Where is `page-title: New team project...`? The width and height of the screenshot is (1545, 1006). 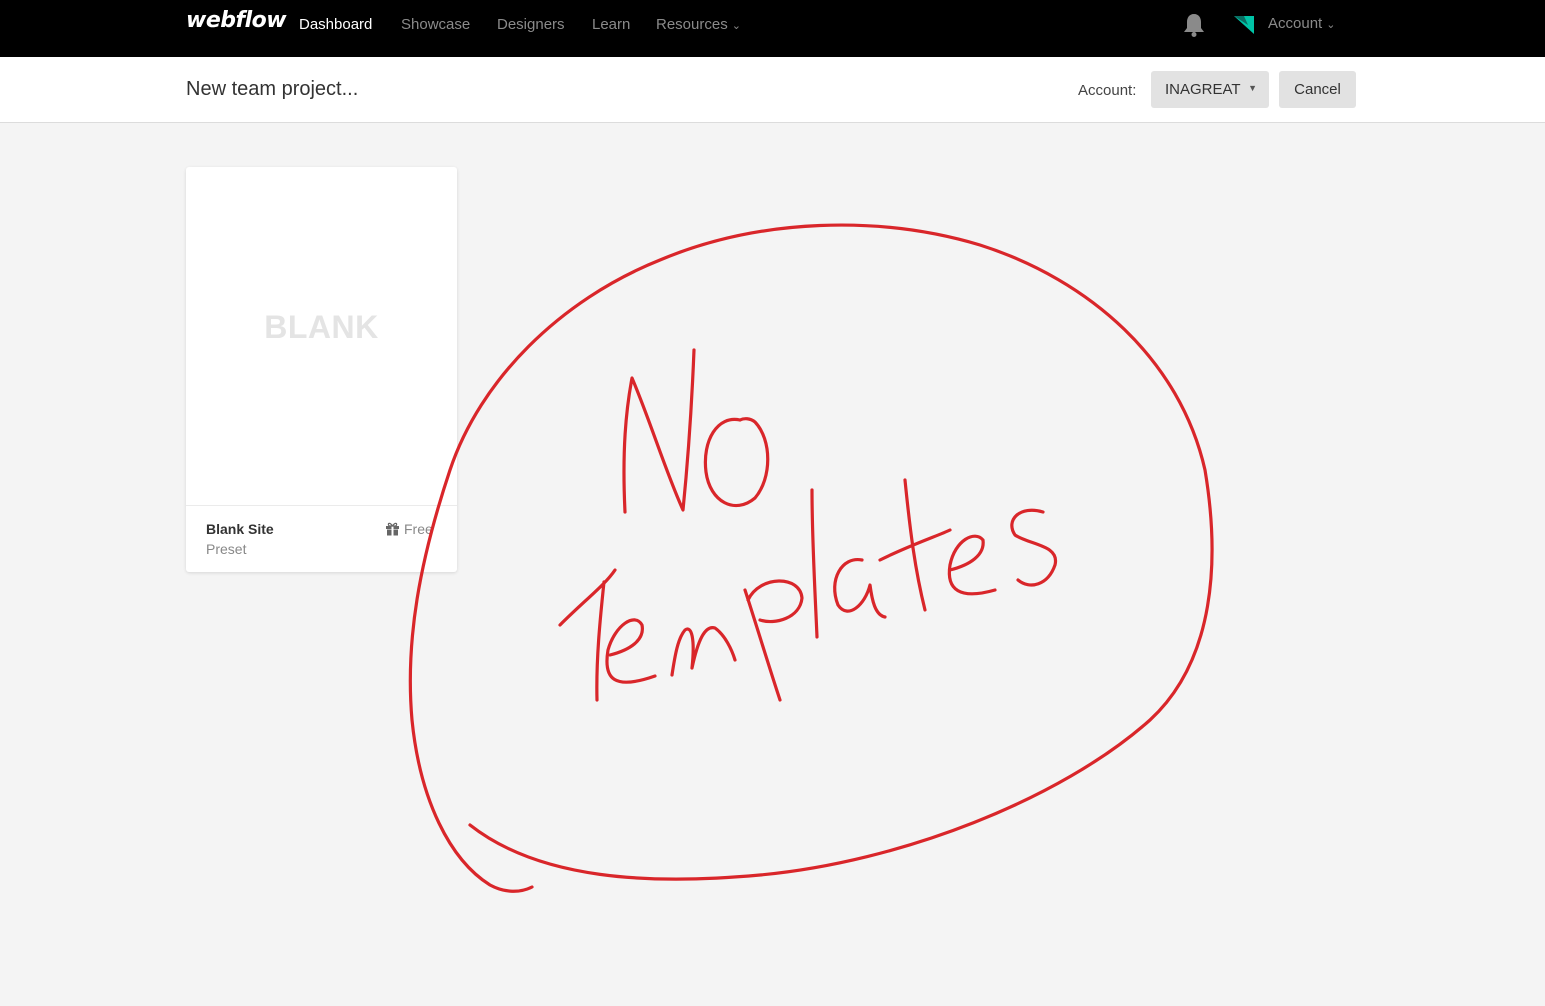 page-title: New team project... is located at coordinates (272, 89).